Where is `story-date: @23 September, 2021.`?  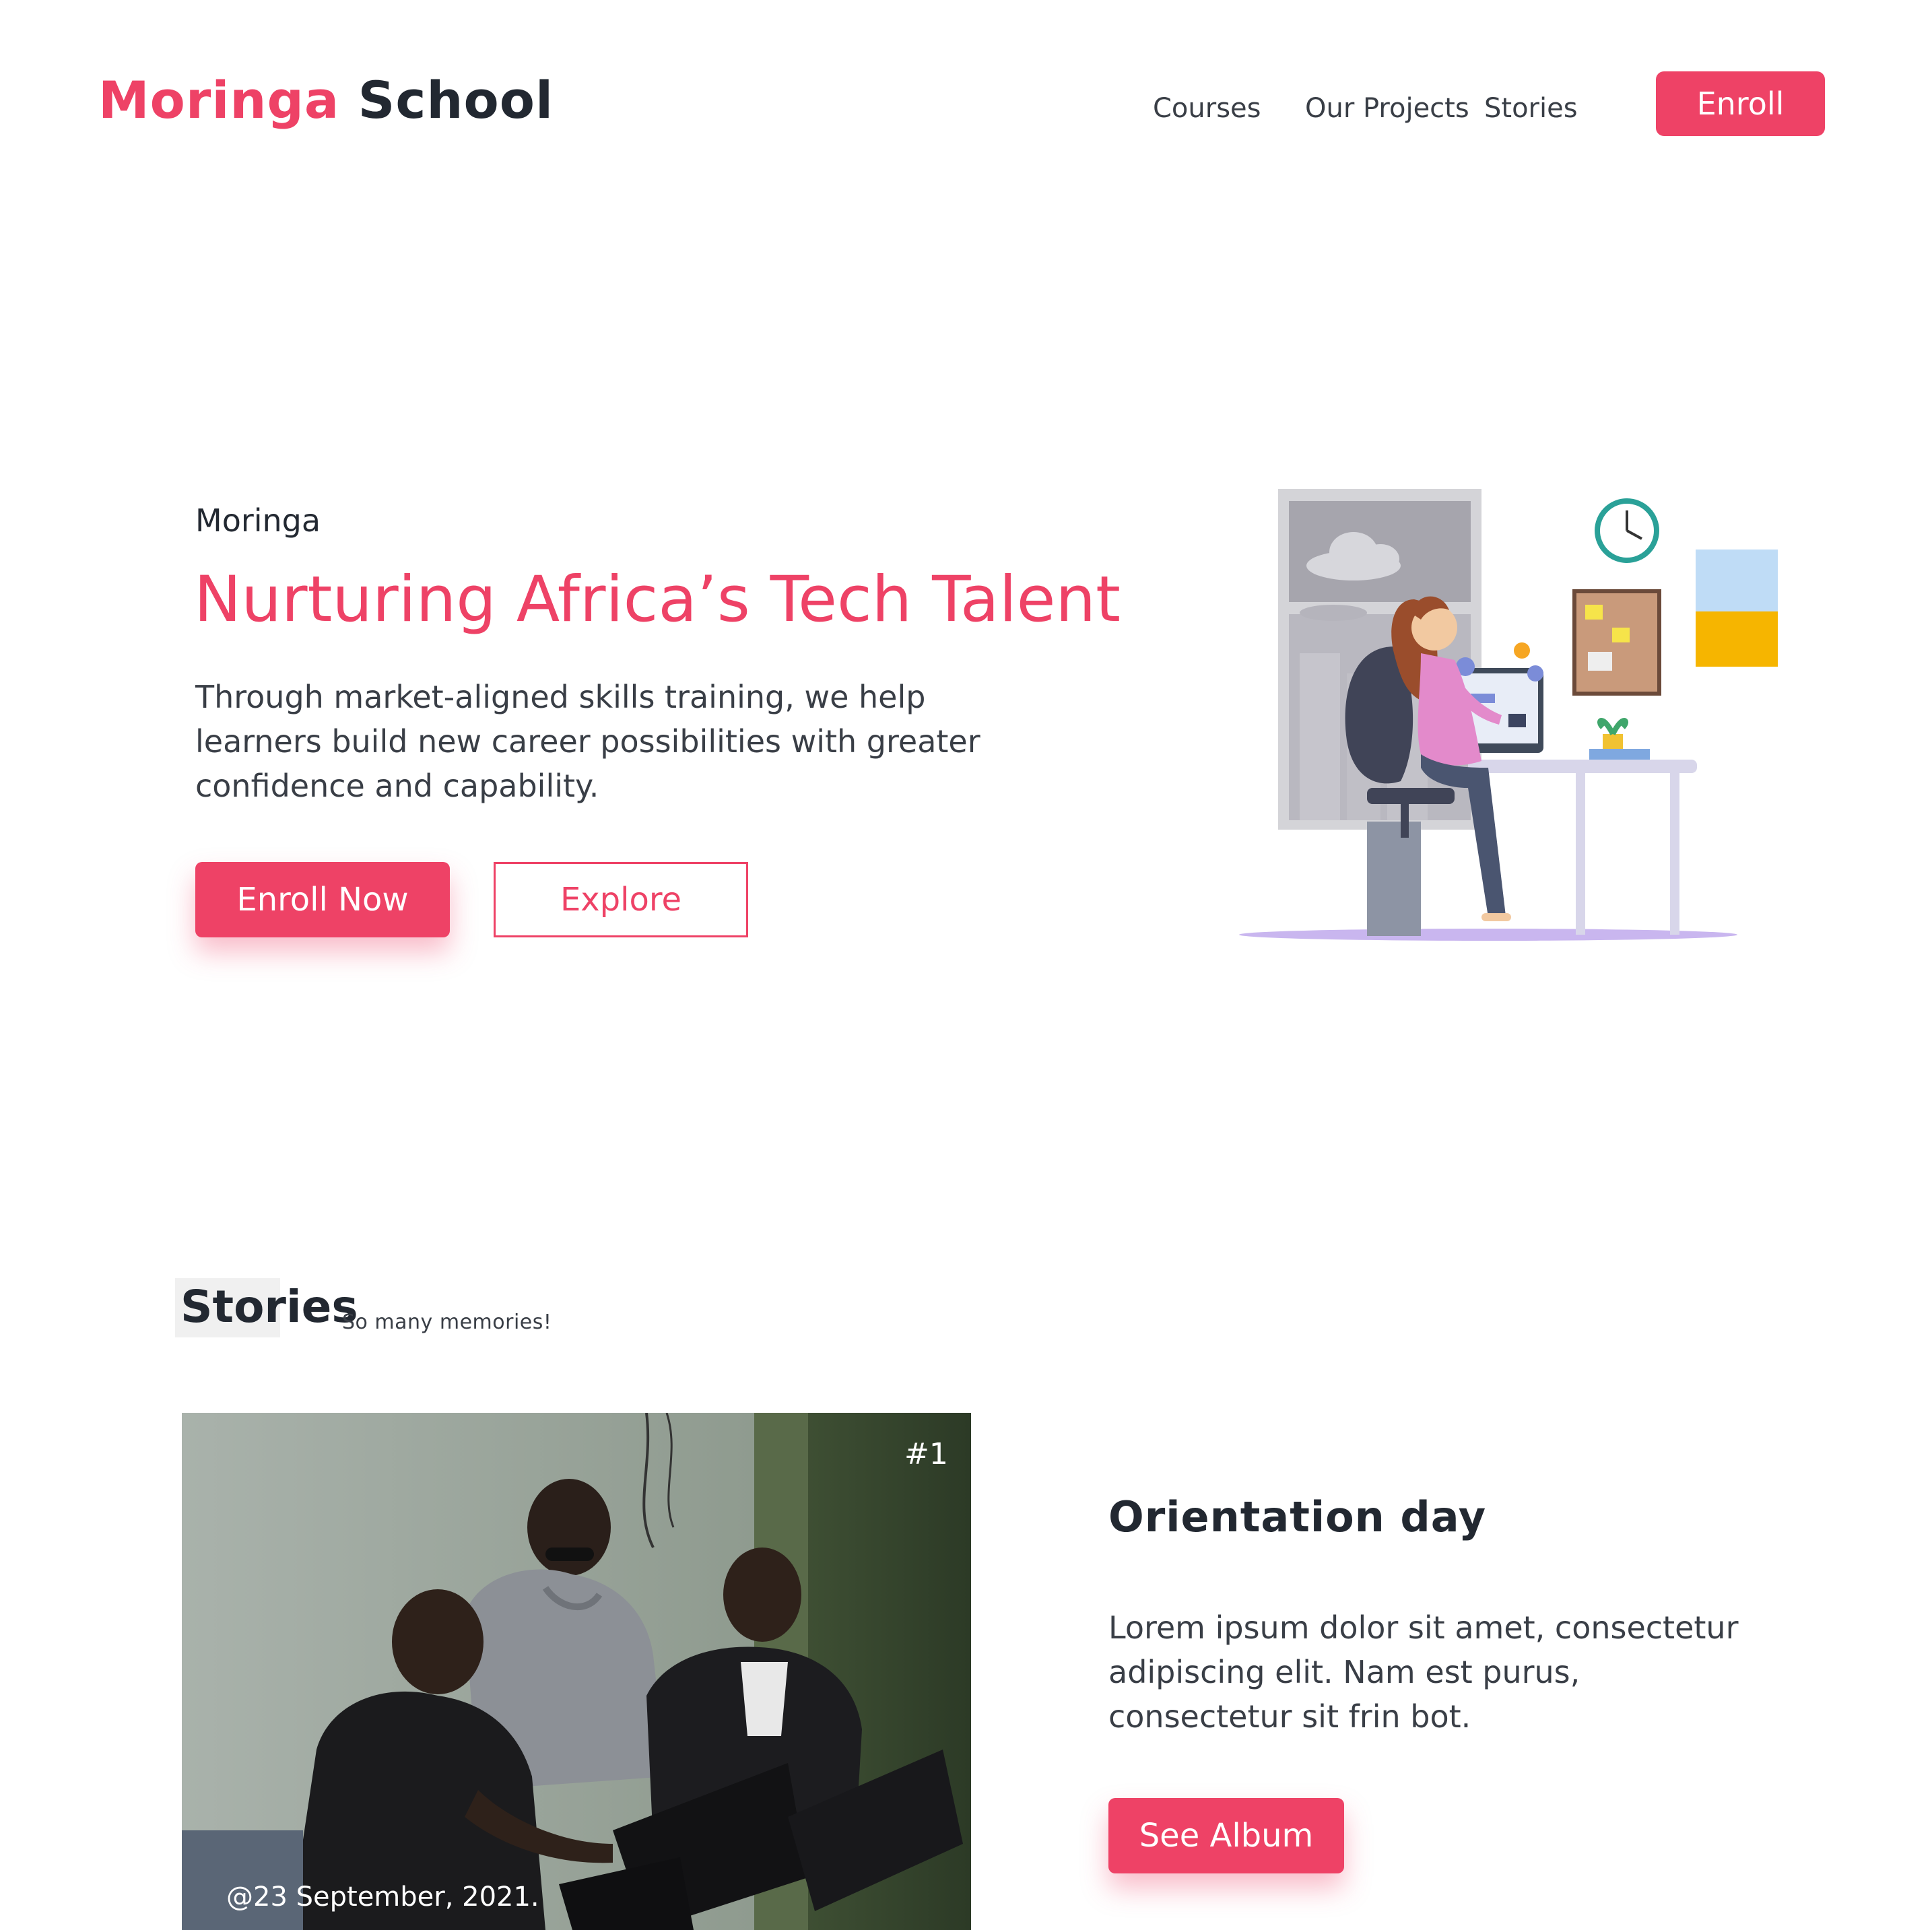 story-date: @23 September, 2021. is located at coordinates (383, 1897).